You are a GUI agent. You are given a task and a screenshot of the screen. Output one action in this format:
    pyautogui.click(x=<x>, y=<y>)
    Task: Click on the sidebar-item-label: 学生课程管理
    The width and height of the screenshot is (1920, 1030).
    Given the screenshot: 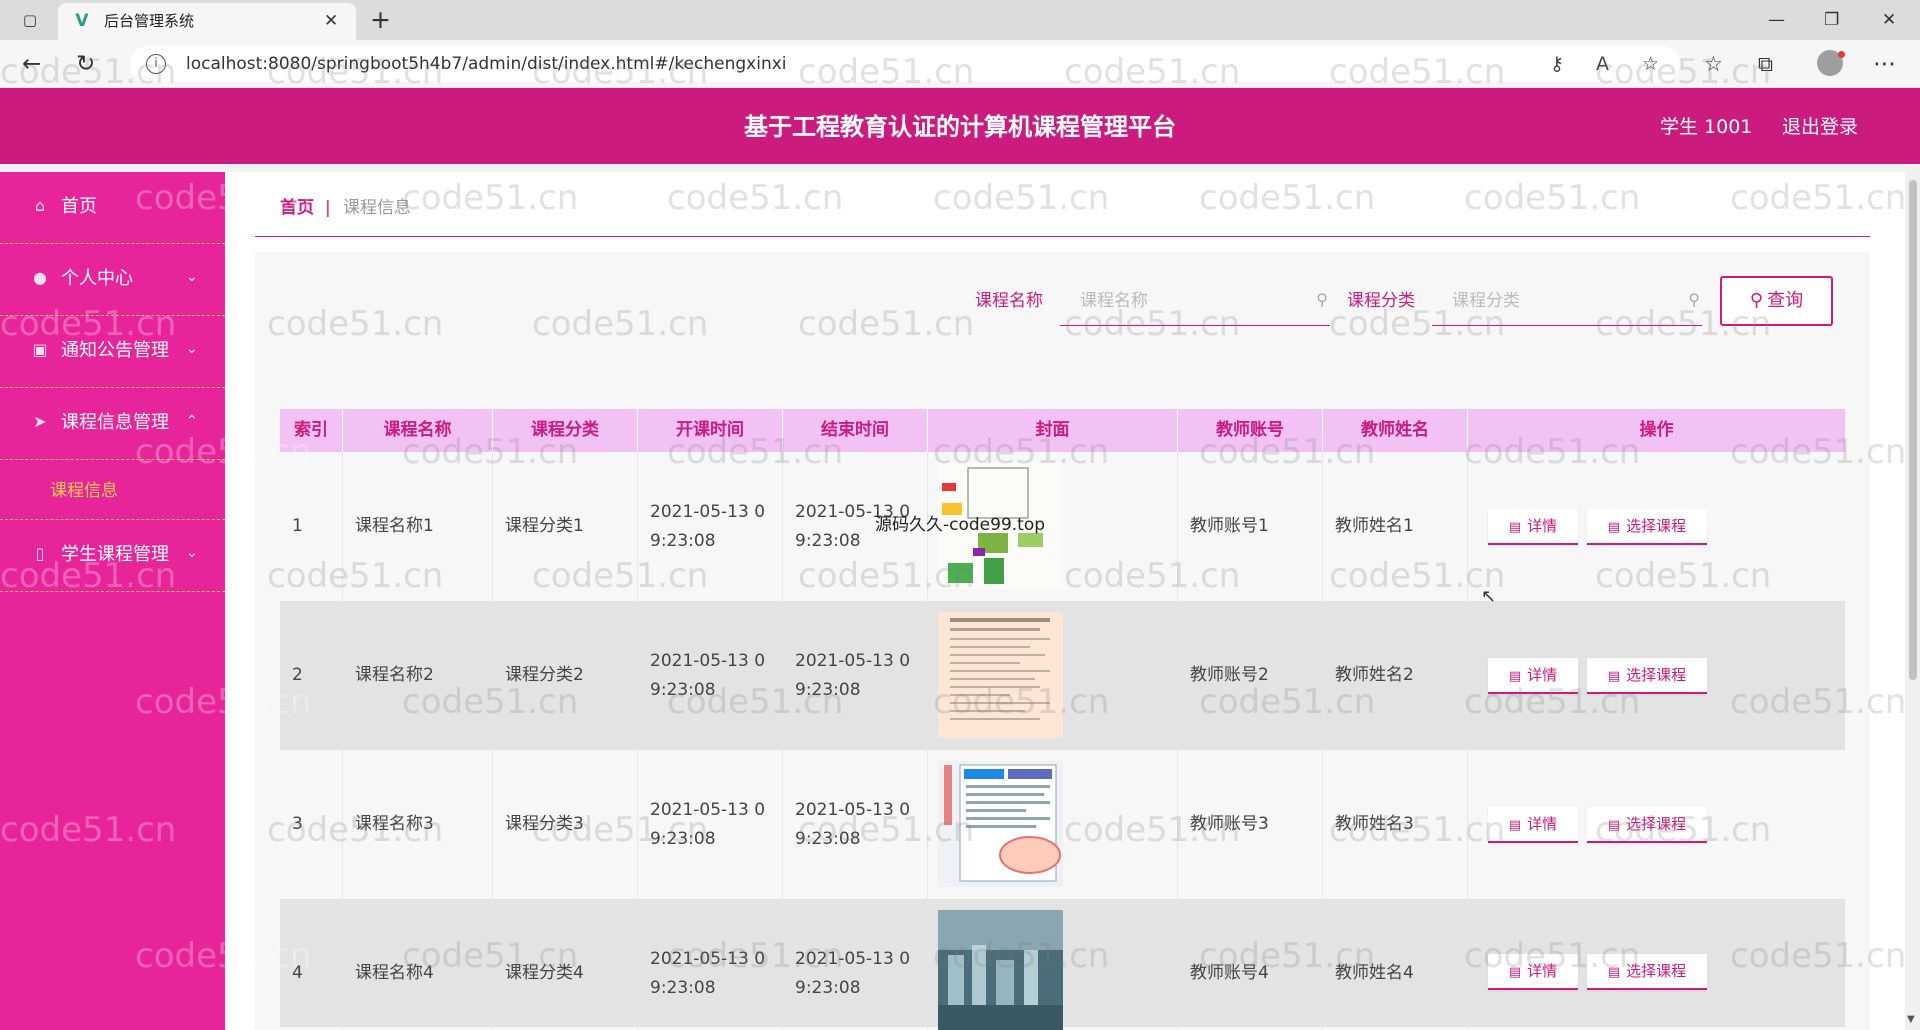 What is the action you would take?
    pyautogui.click(x=115, y=554)
    